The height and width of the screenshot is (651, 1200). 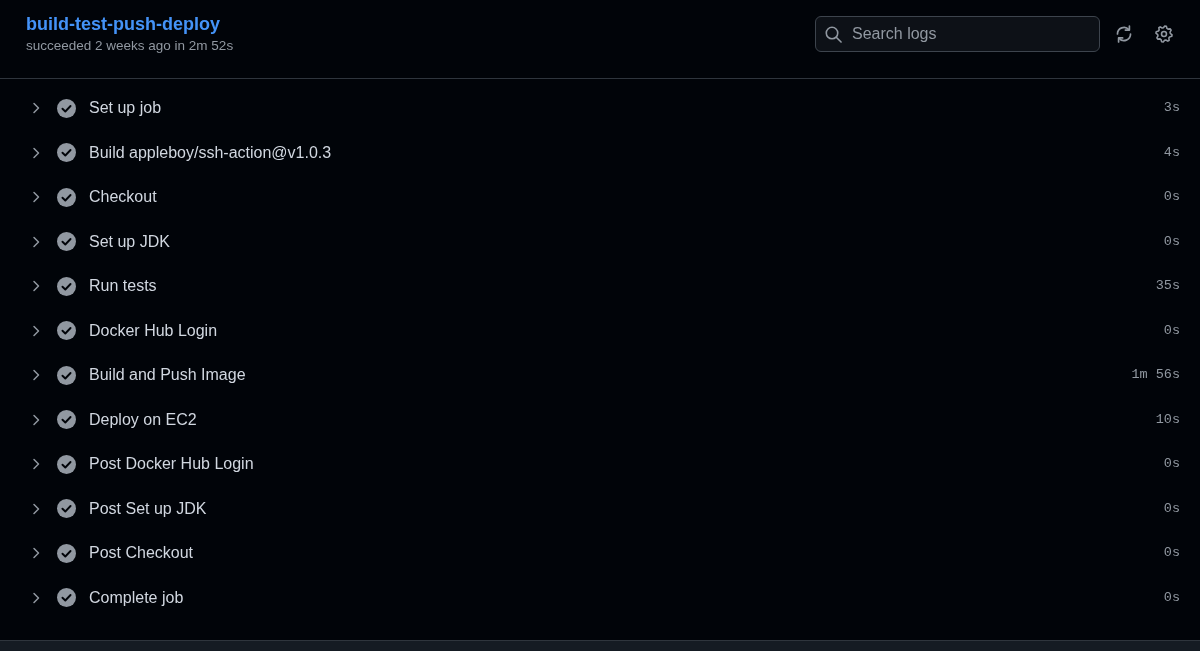 I want to click on step-duration: 35s, so click(x=1167, y=286).